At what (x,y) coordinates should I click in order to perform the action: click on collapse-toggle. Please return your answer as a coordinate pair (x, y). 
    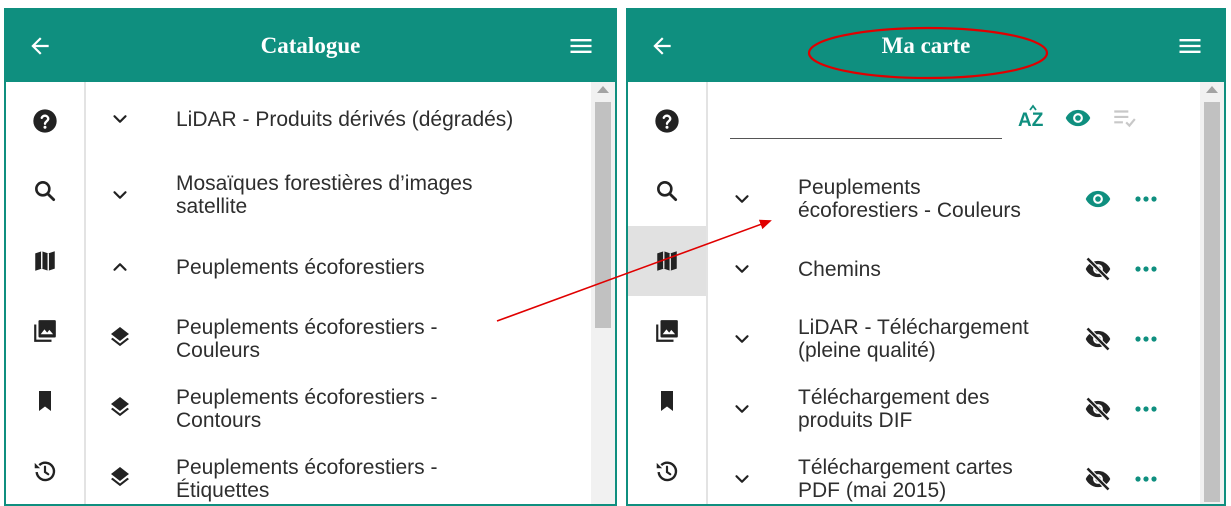
    Looking at the image, I should click on (120, 267).